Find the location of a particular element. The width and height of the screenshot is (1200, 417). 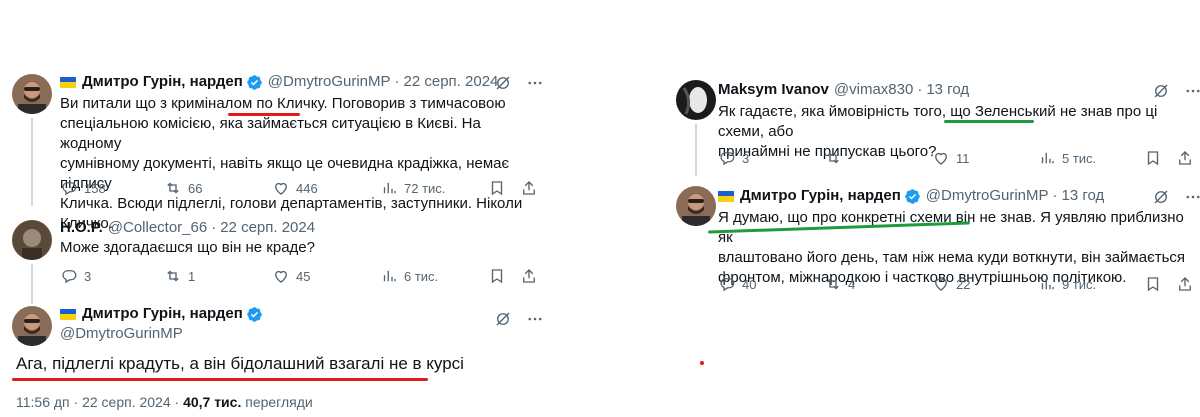

reply-count: 158 is located at coordinates (95, 188).